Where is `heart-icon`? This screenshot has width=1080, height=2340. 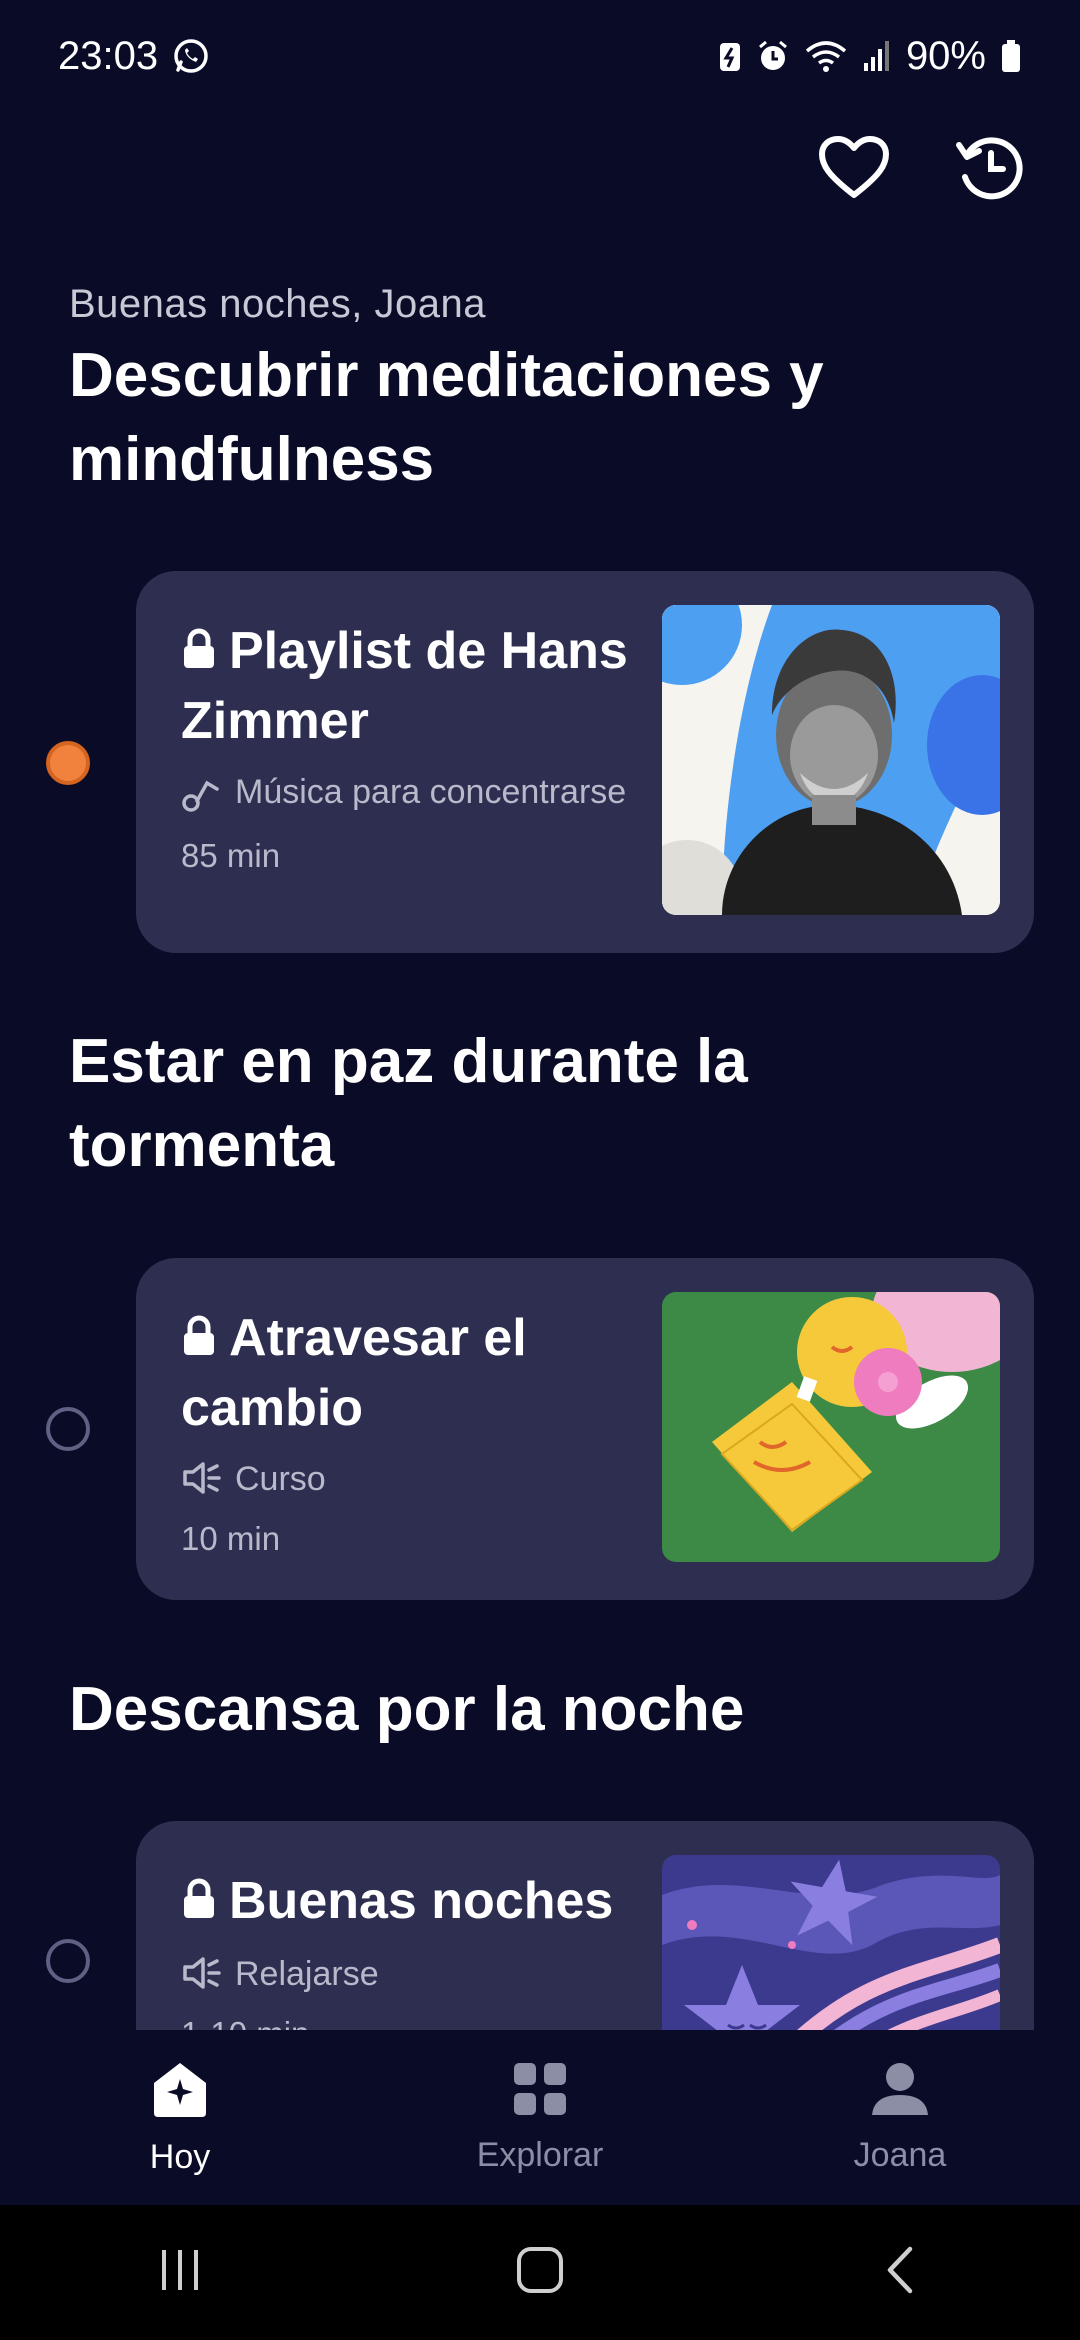
heart-icon is located at coordinates (854, 170).